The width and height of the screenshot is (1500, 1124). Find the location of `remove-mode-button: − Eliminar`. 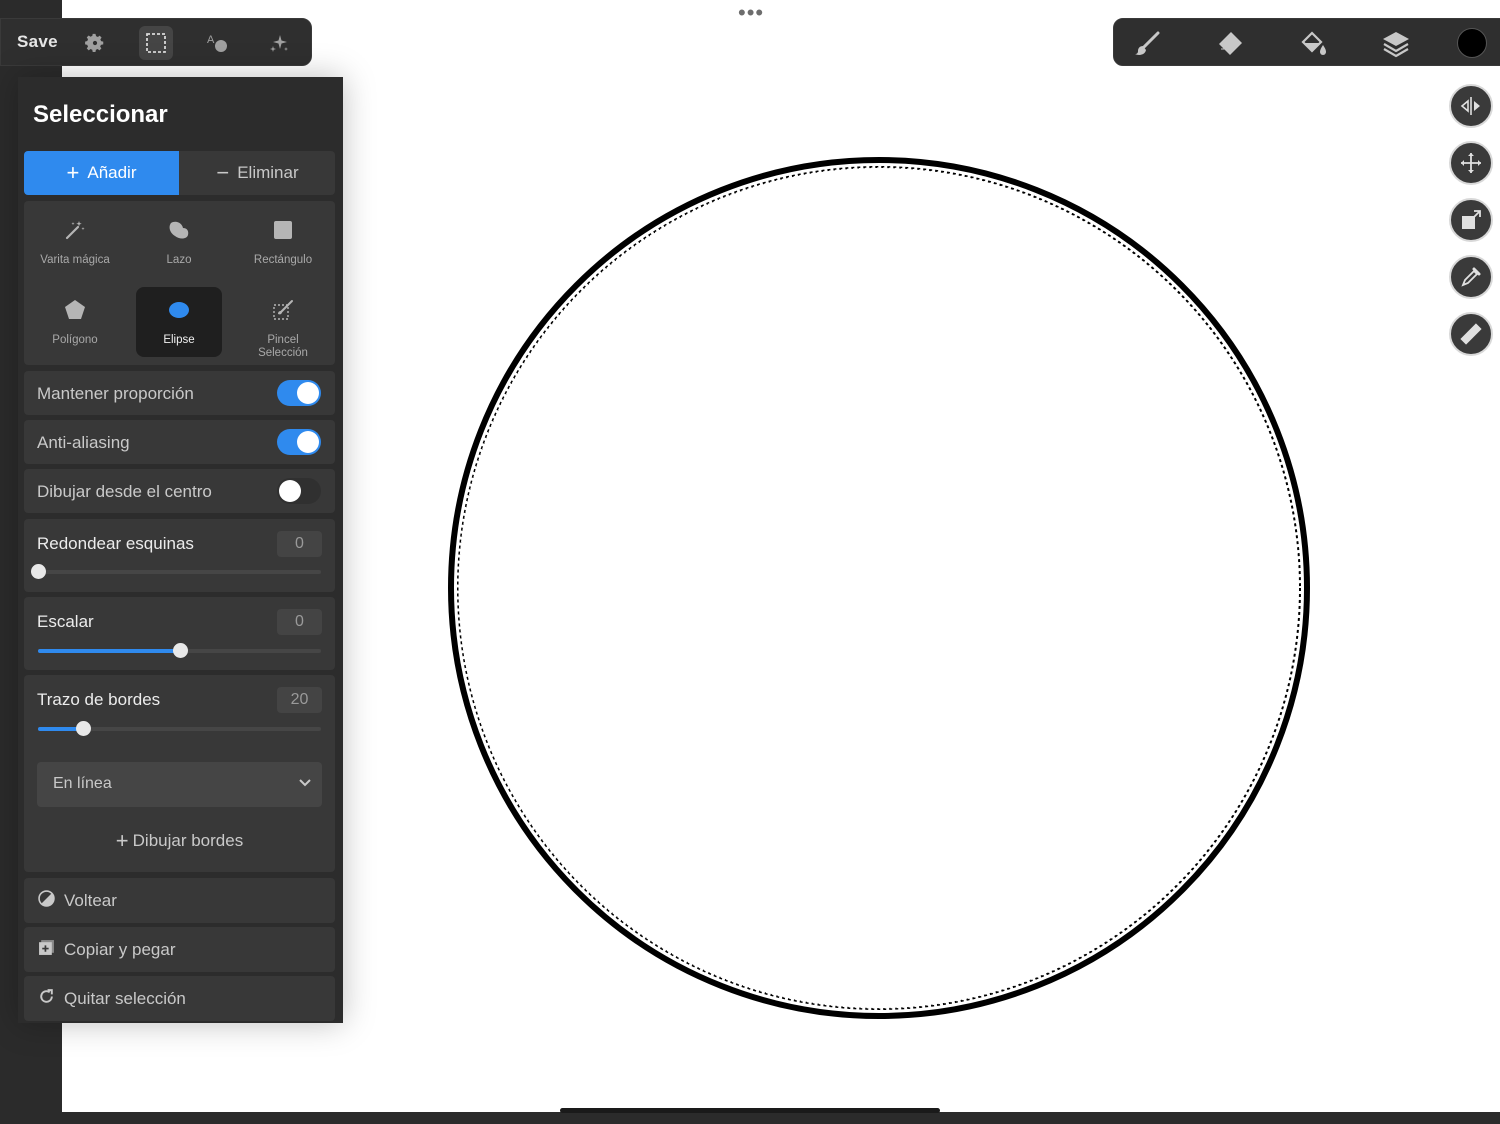

remove-mode-button: − Eliminar is located at coordinates (257, 173).